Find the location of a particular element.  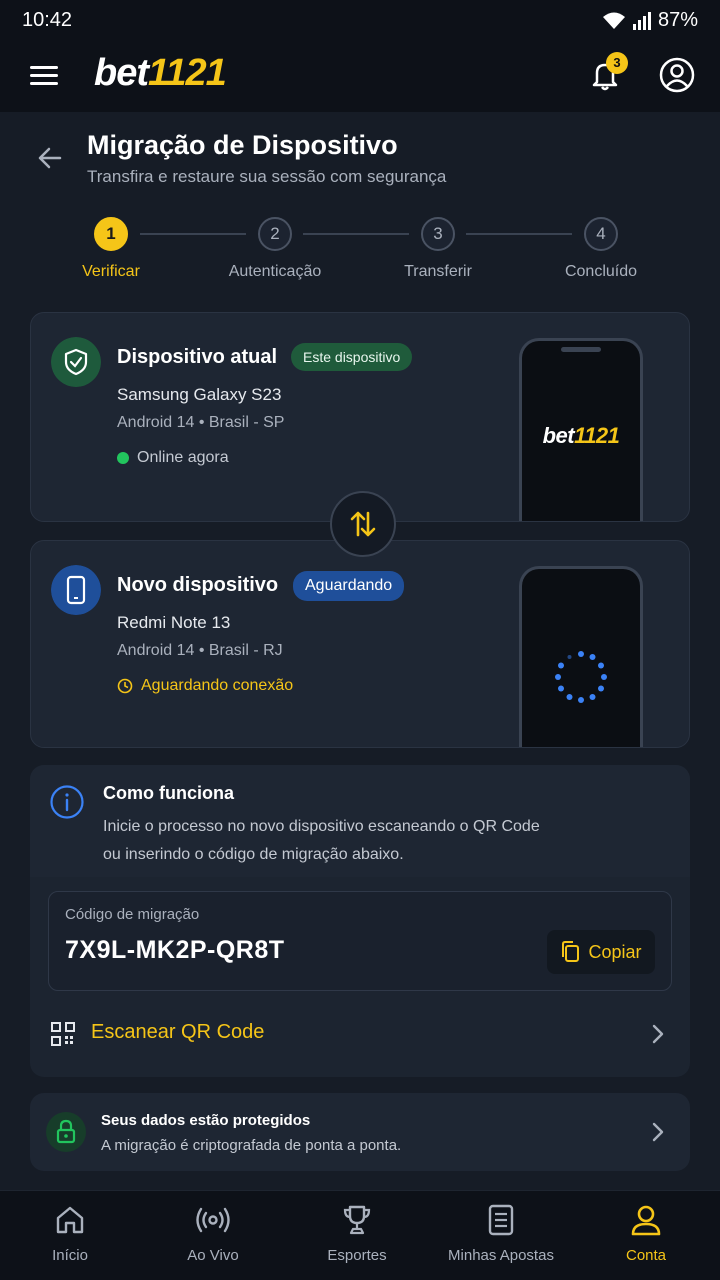

status-text: Online agora is located at coordinates (183, 457).